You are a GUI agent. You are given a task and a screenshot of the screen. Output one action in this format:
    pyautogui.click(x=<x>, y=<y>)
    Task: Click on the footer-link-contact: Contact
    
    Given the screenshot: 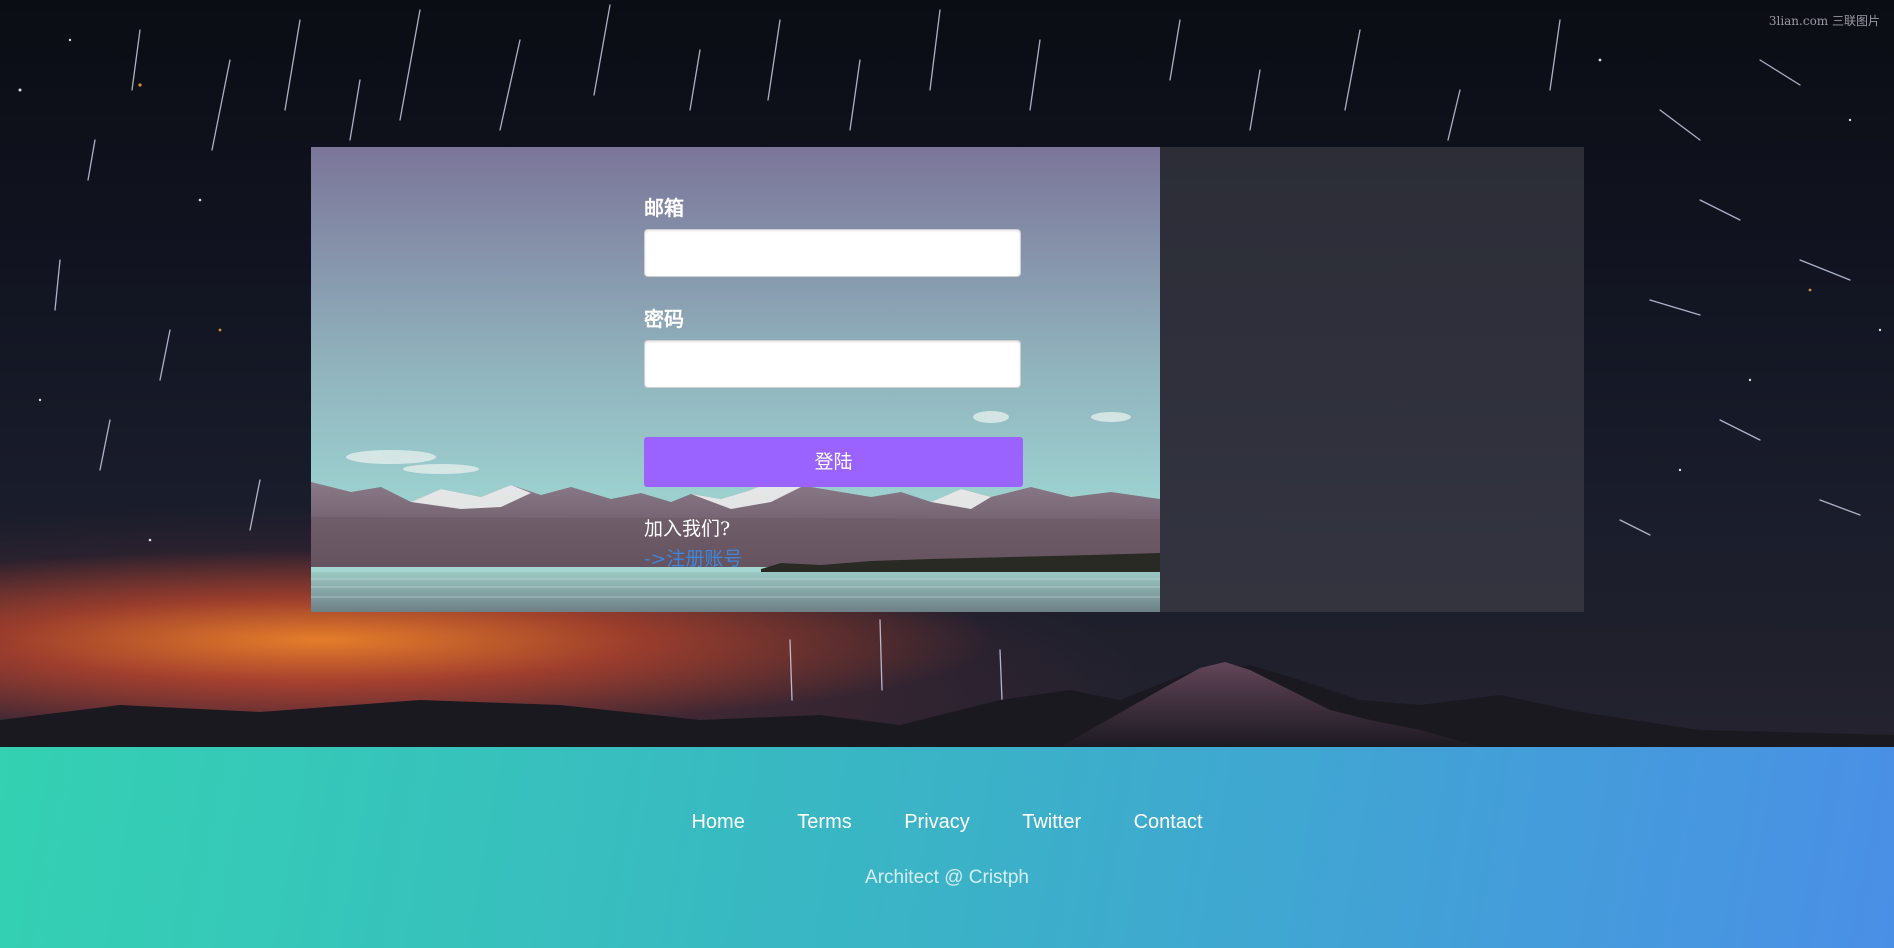 What is the action you would take?
    pyautogui.click(x=1168, y=822)
    